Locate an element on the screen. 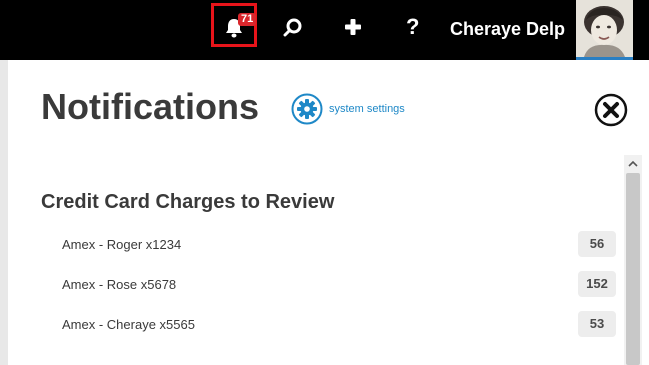  scrollbar-thumb is located at coordinates (633, 269).